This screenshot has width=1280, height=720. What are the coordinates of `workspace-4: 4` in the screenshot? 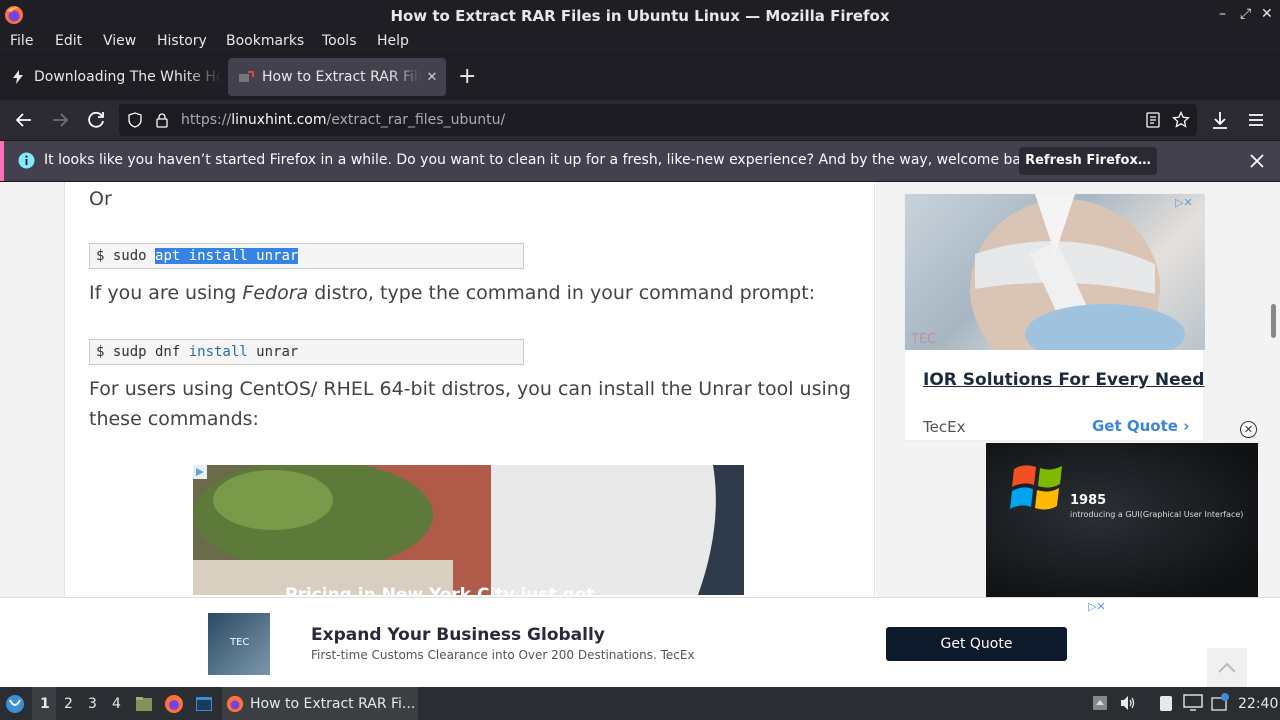 It's located at (116, 704).